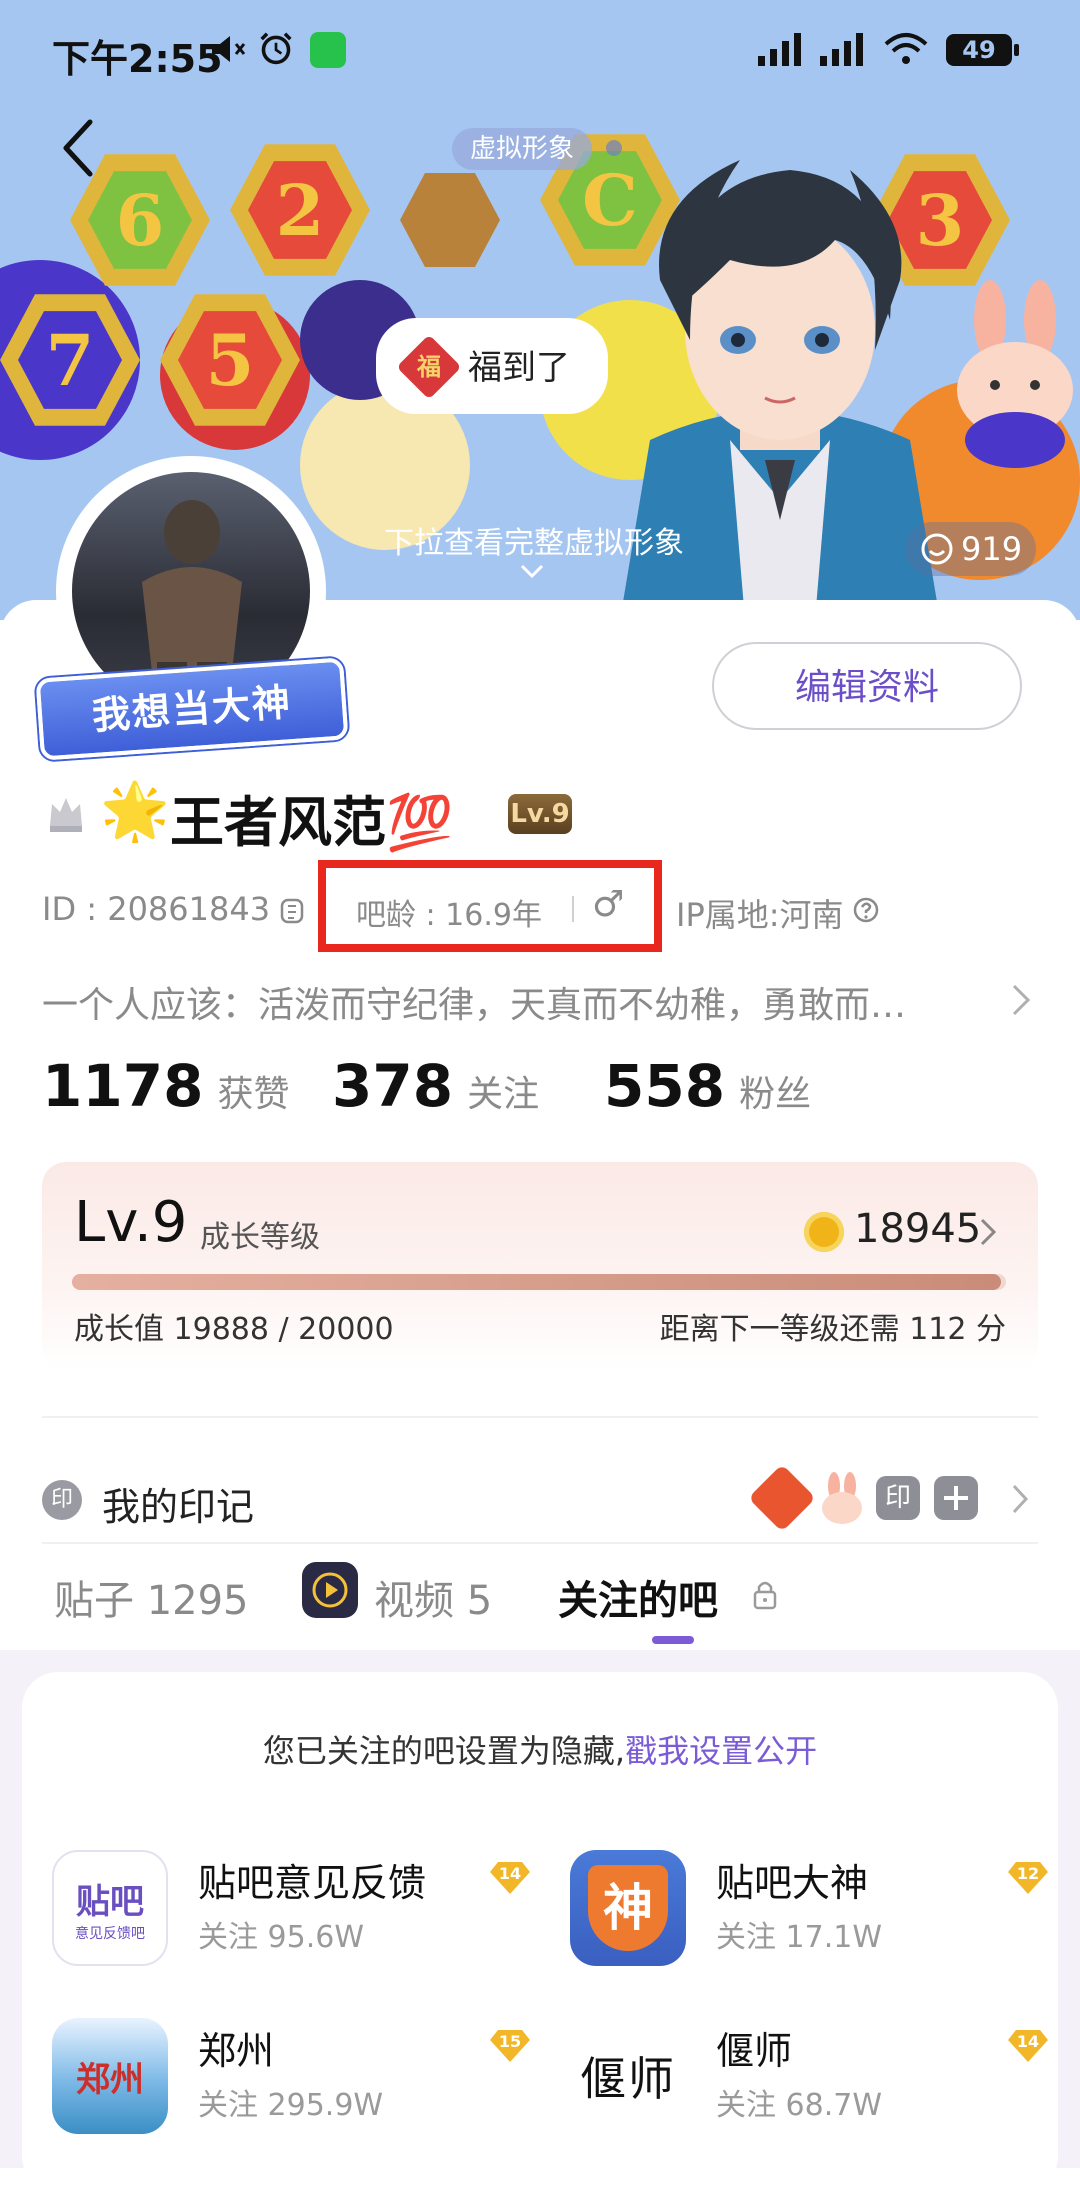  What do you see at coordinates (536, 1282) in the screenshot?
I see `growth-progress-fill` at bounding box center [536, 1282].